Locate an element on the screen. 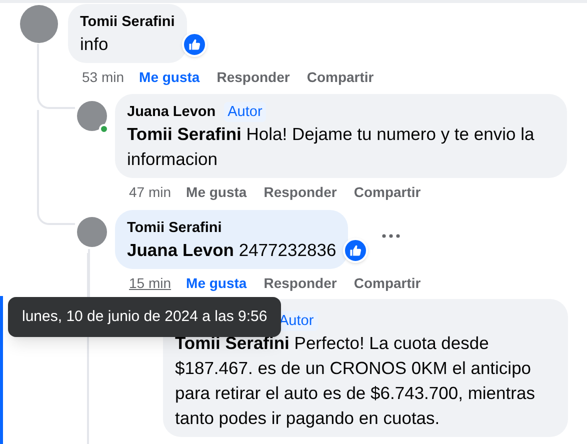  author-badge: Autor is located at coordinates (245, 112).